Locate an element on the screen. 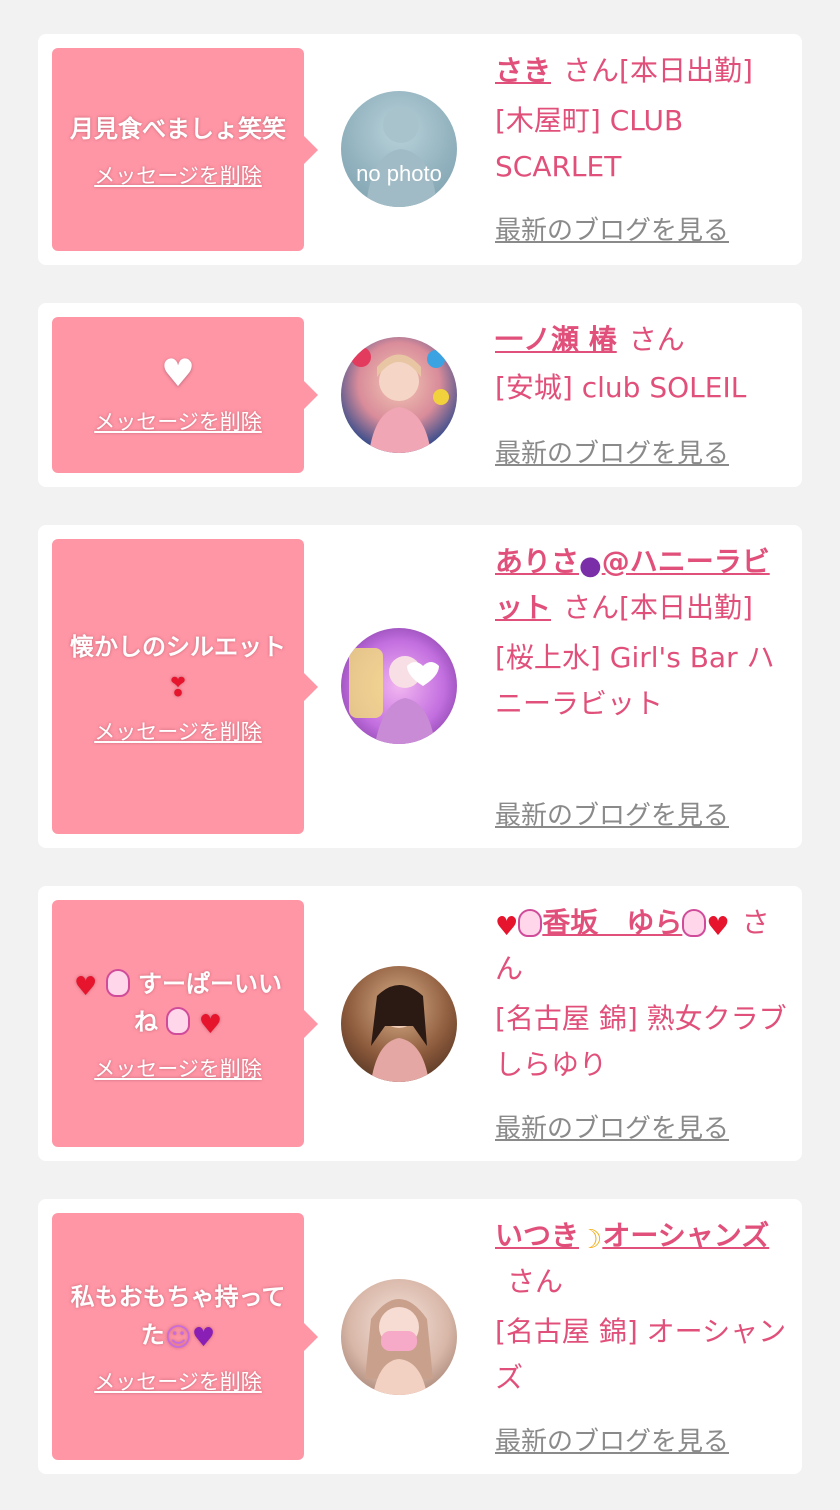  crescent-moon-icon: ☽ is located at coordinates (591, 1240).